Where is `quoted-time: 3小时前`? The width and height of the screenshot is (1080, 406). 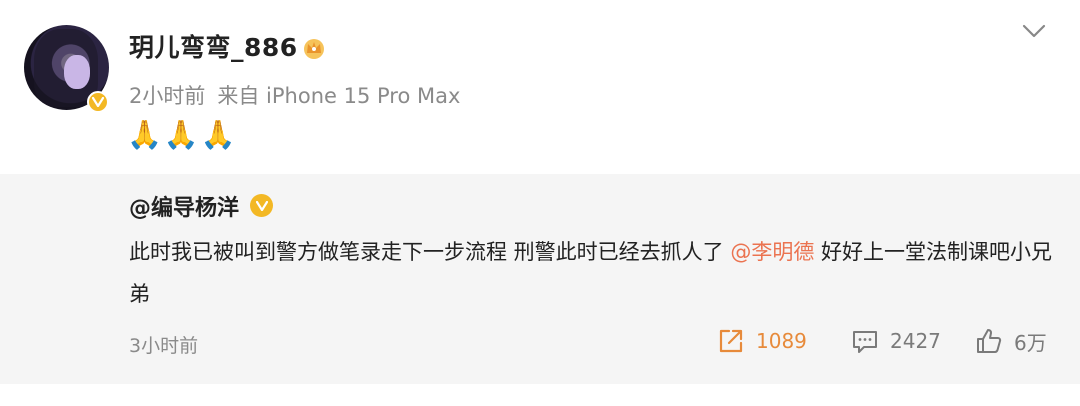
quoted-time: 3小时前 is located at coordinates (164, 346).